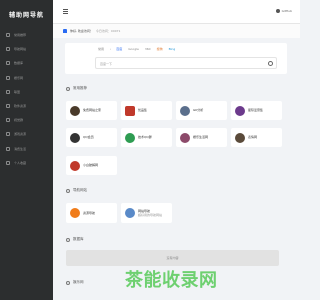  What do you see at coordinates (80, 88) in the screenshot?
I see `section-title-text: 常用推荐` at bounding box center [80, 88].